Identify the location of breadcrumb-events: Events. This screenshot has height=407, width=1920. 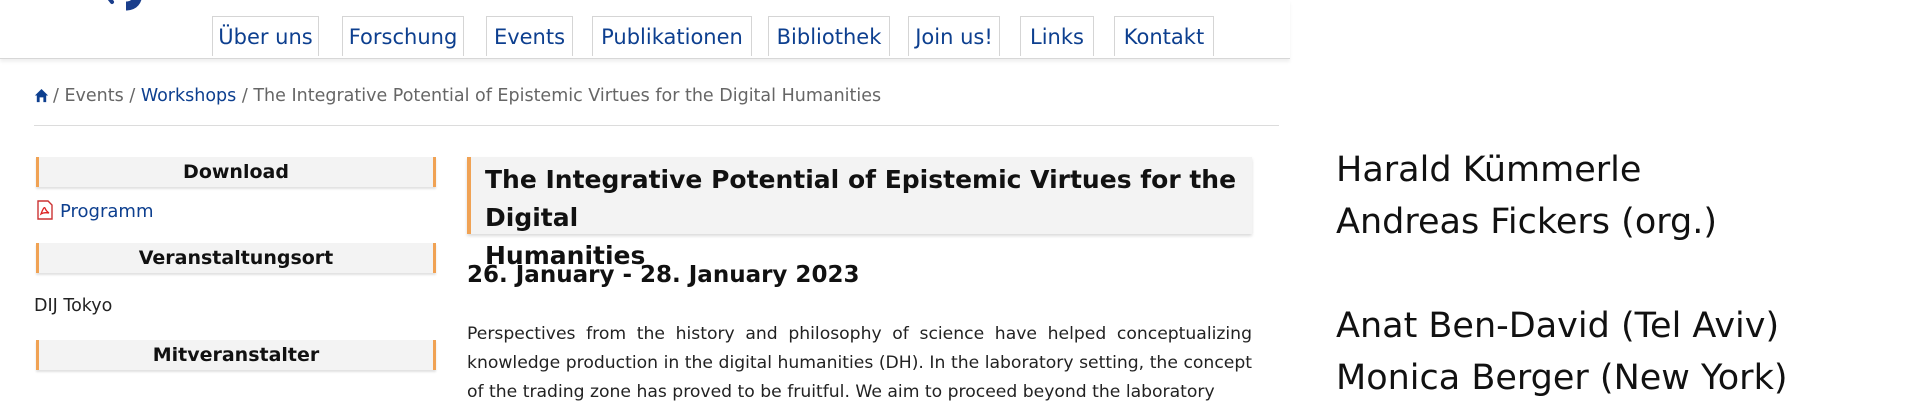
(94, 96).